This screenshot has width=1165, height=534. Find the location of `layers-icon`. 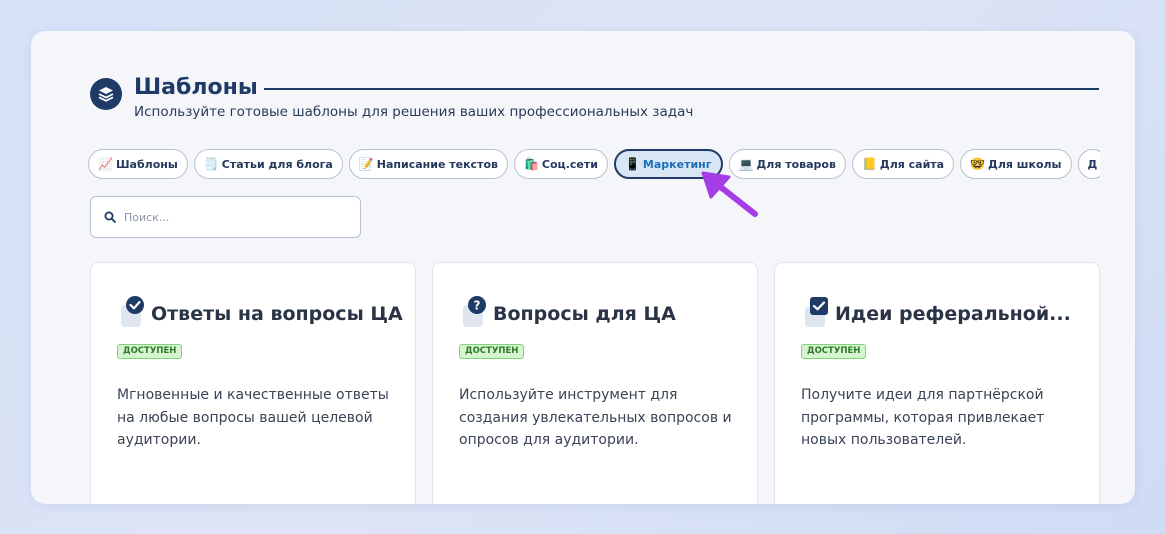

layers-icon is located at coordinates (106, 94).